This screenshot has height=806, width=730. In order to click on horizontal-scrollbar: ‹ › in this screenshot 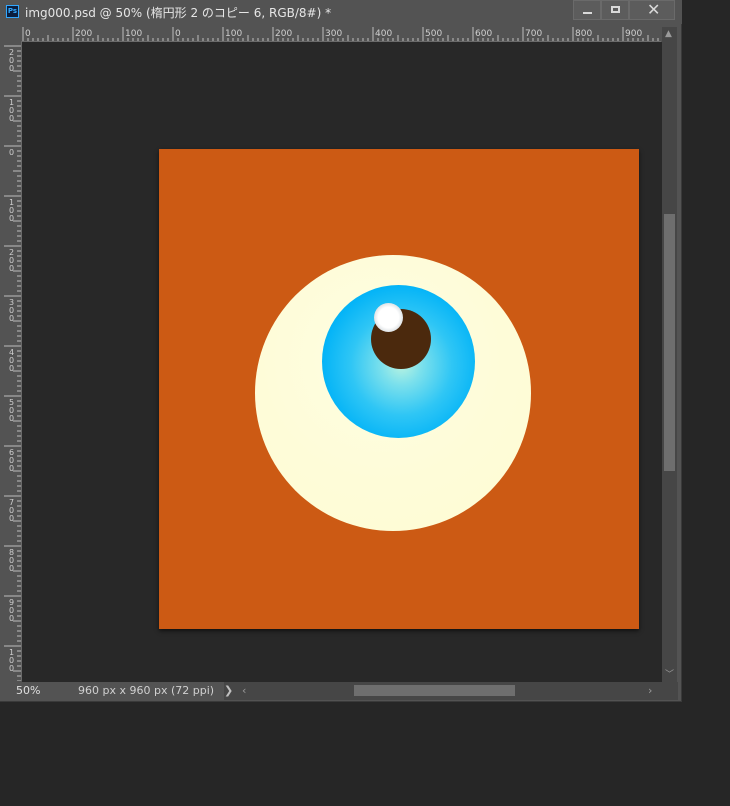, I will do `click(449, 691)`.